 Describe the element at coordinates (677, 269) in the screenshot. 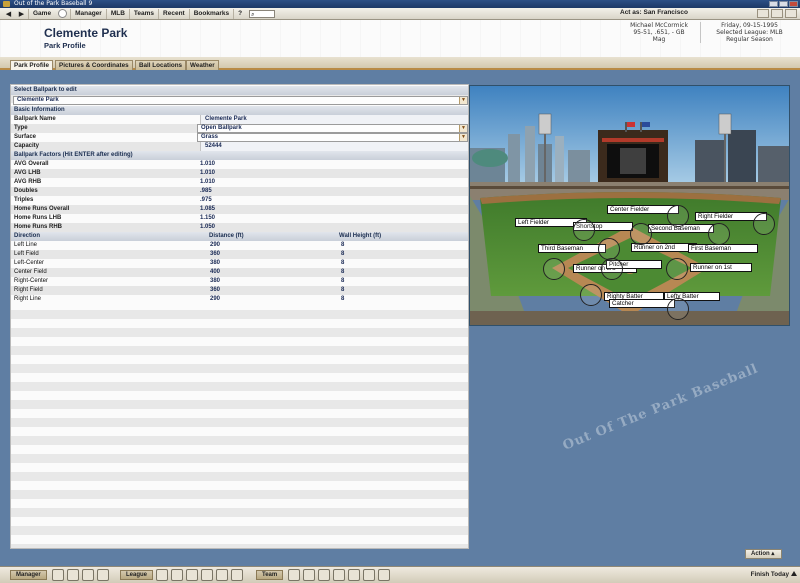

I see `position-marker-runner-1st` at that location.